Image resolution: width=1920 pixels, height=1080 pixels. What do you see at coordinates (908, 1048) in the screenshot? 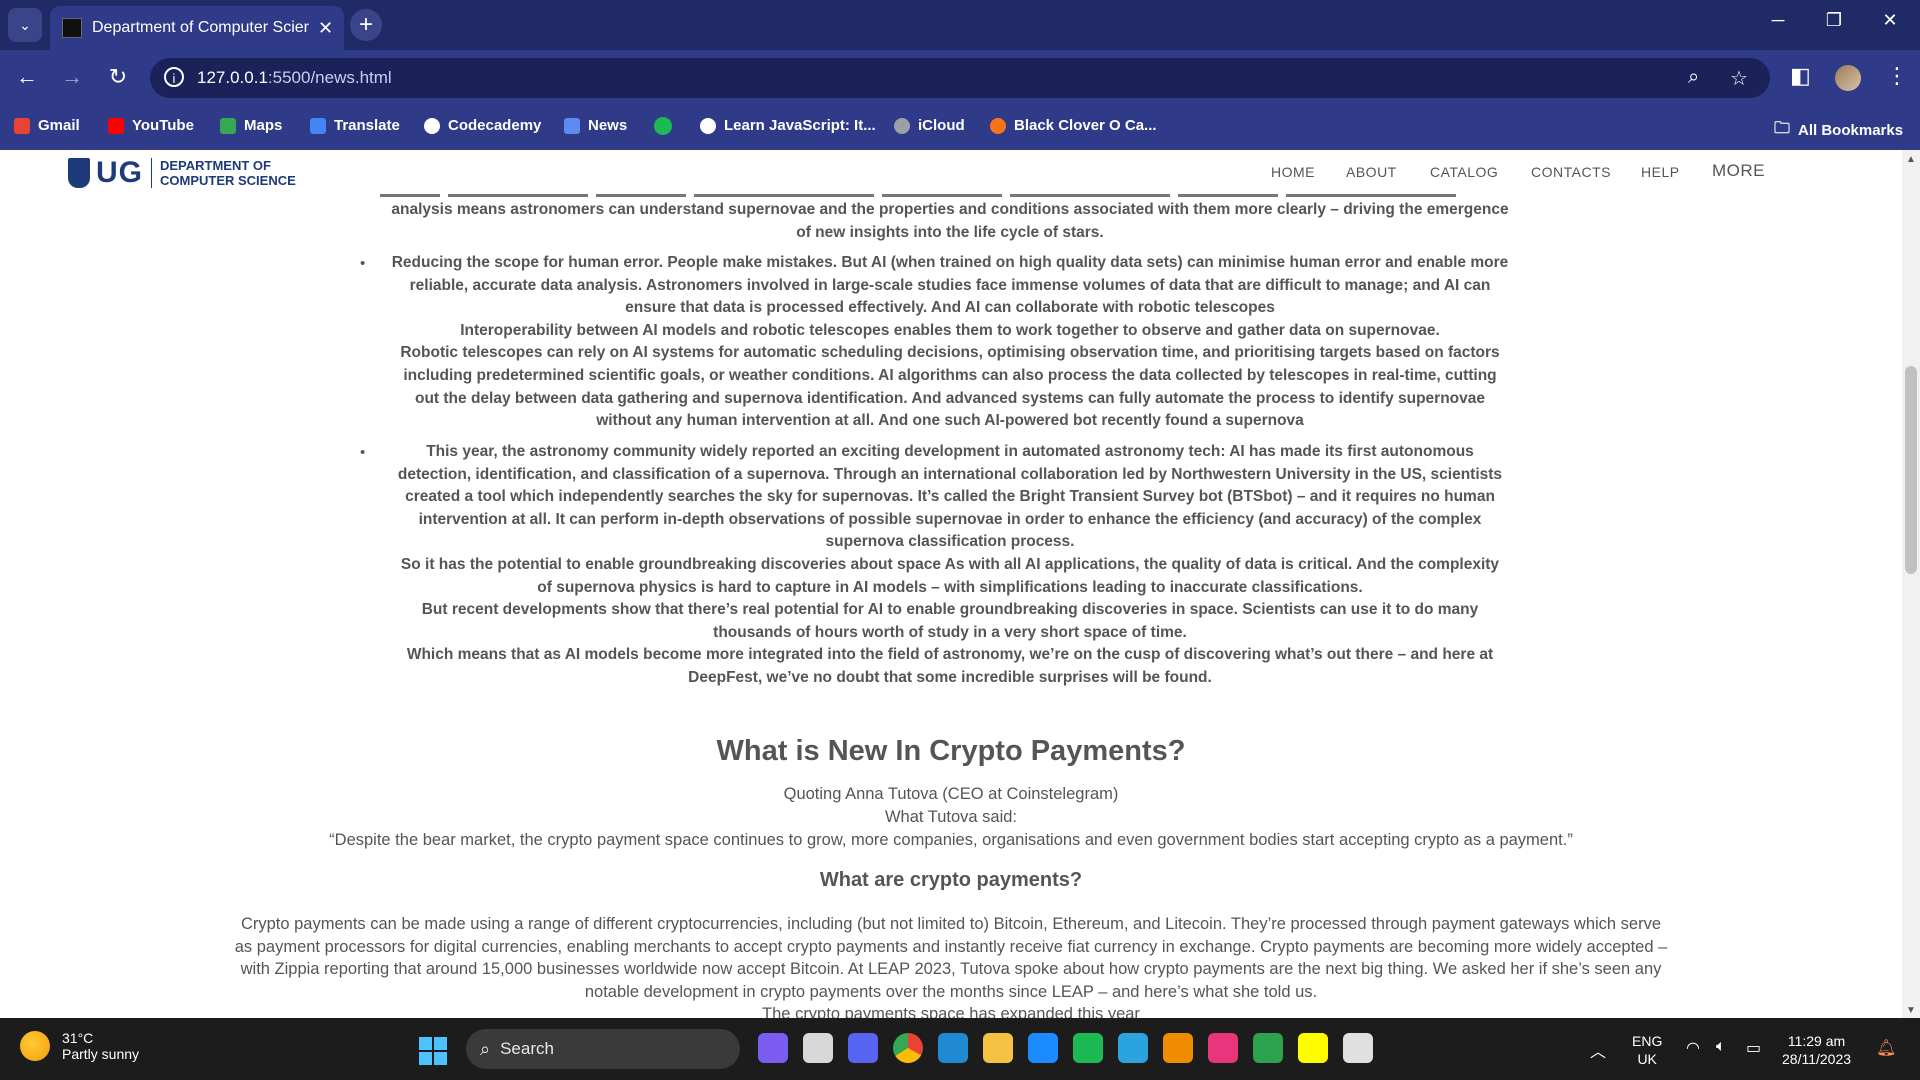
I see `chrome-icon` at bounding box center [908, 1048].